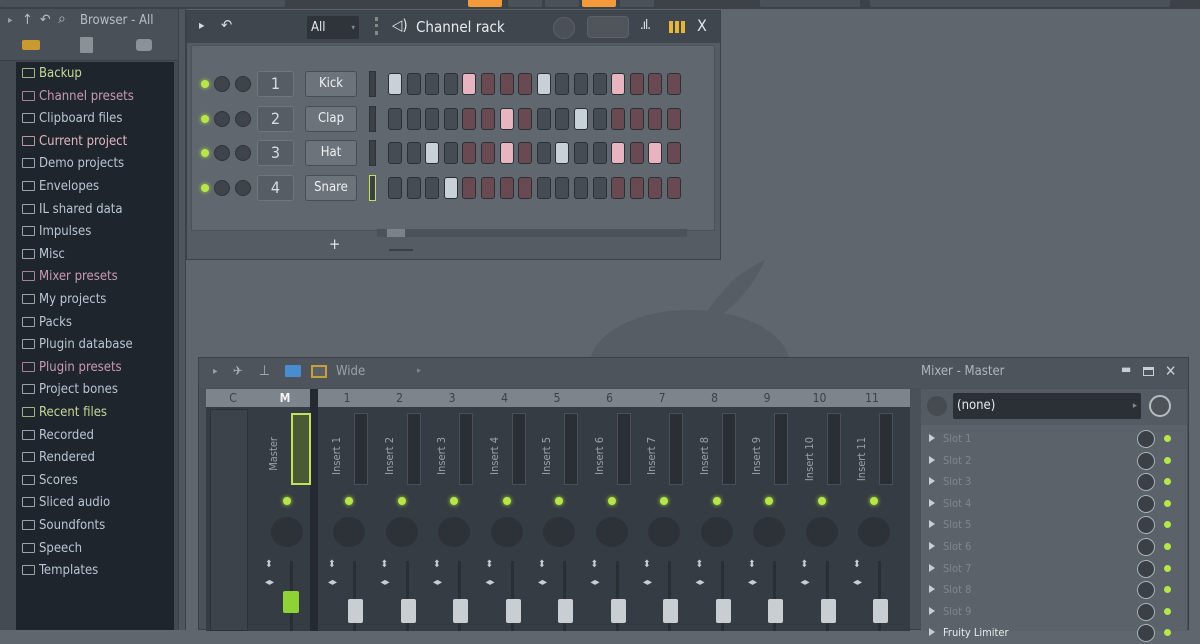  What do you see at coordinates (401, 250) in the screenshot?
I see `resize-handle` at bounding box center [401, 250].